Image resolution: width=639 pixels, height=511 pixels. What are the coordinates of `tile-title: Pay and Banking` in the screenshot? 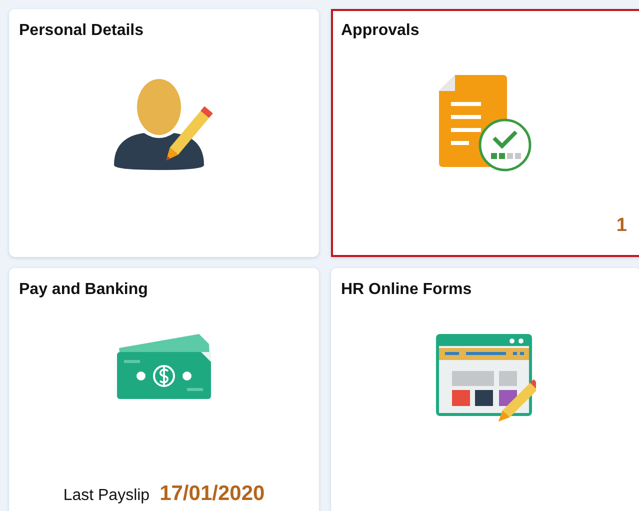 It's located at (83, 289).